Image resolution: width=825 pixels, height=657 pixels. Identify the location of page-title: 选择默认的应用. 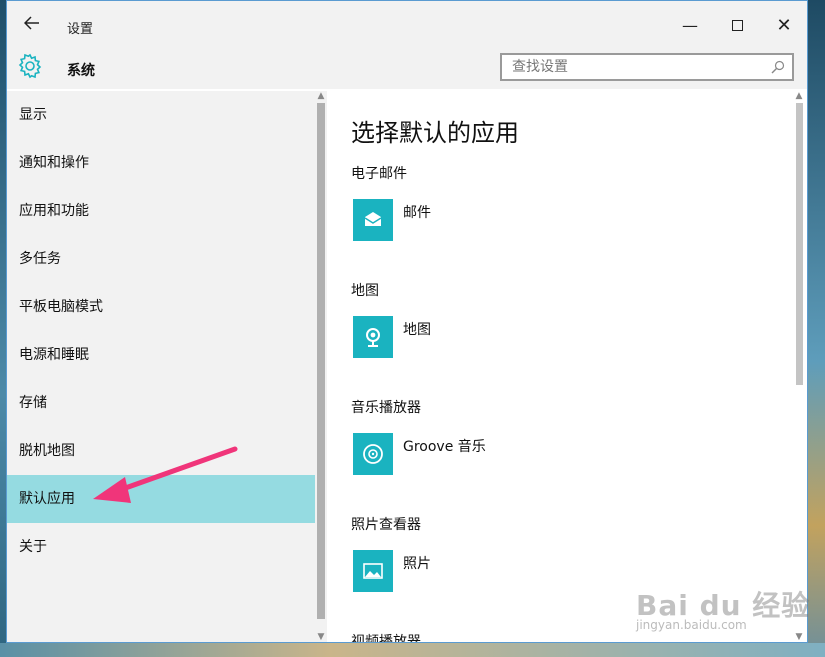
(435, 133).